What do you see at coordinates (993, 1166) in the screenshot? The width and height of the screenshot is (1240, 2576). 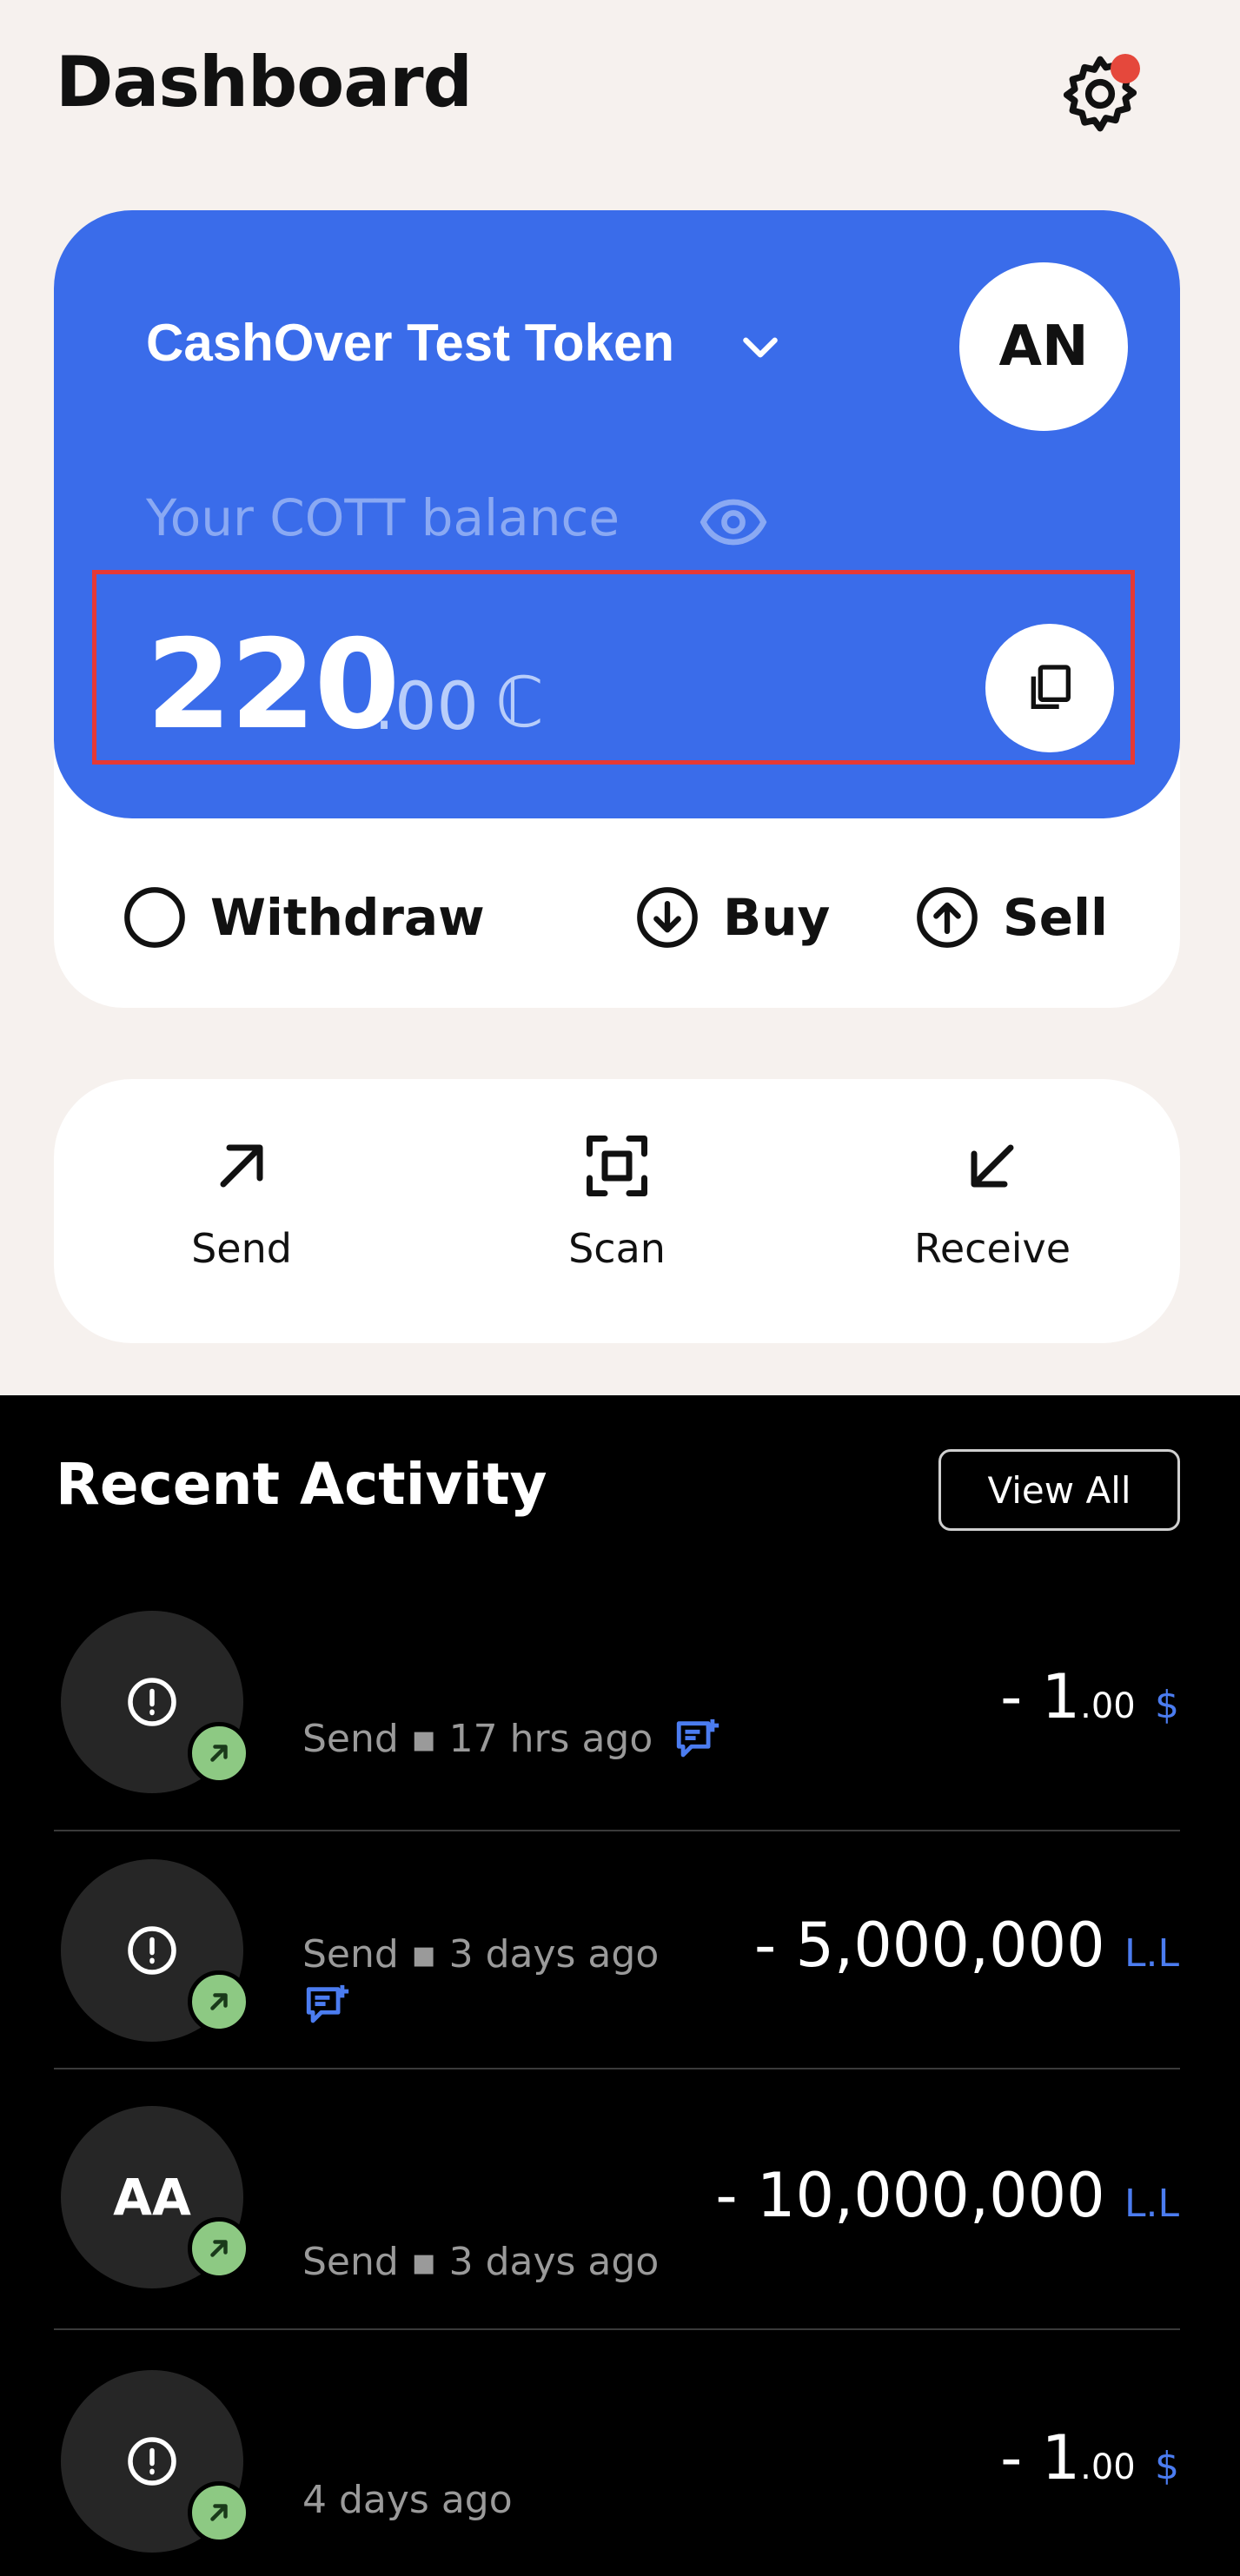 I see `arrow-down-left-icon` at bounding box center [993, 1166].